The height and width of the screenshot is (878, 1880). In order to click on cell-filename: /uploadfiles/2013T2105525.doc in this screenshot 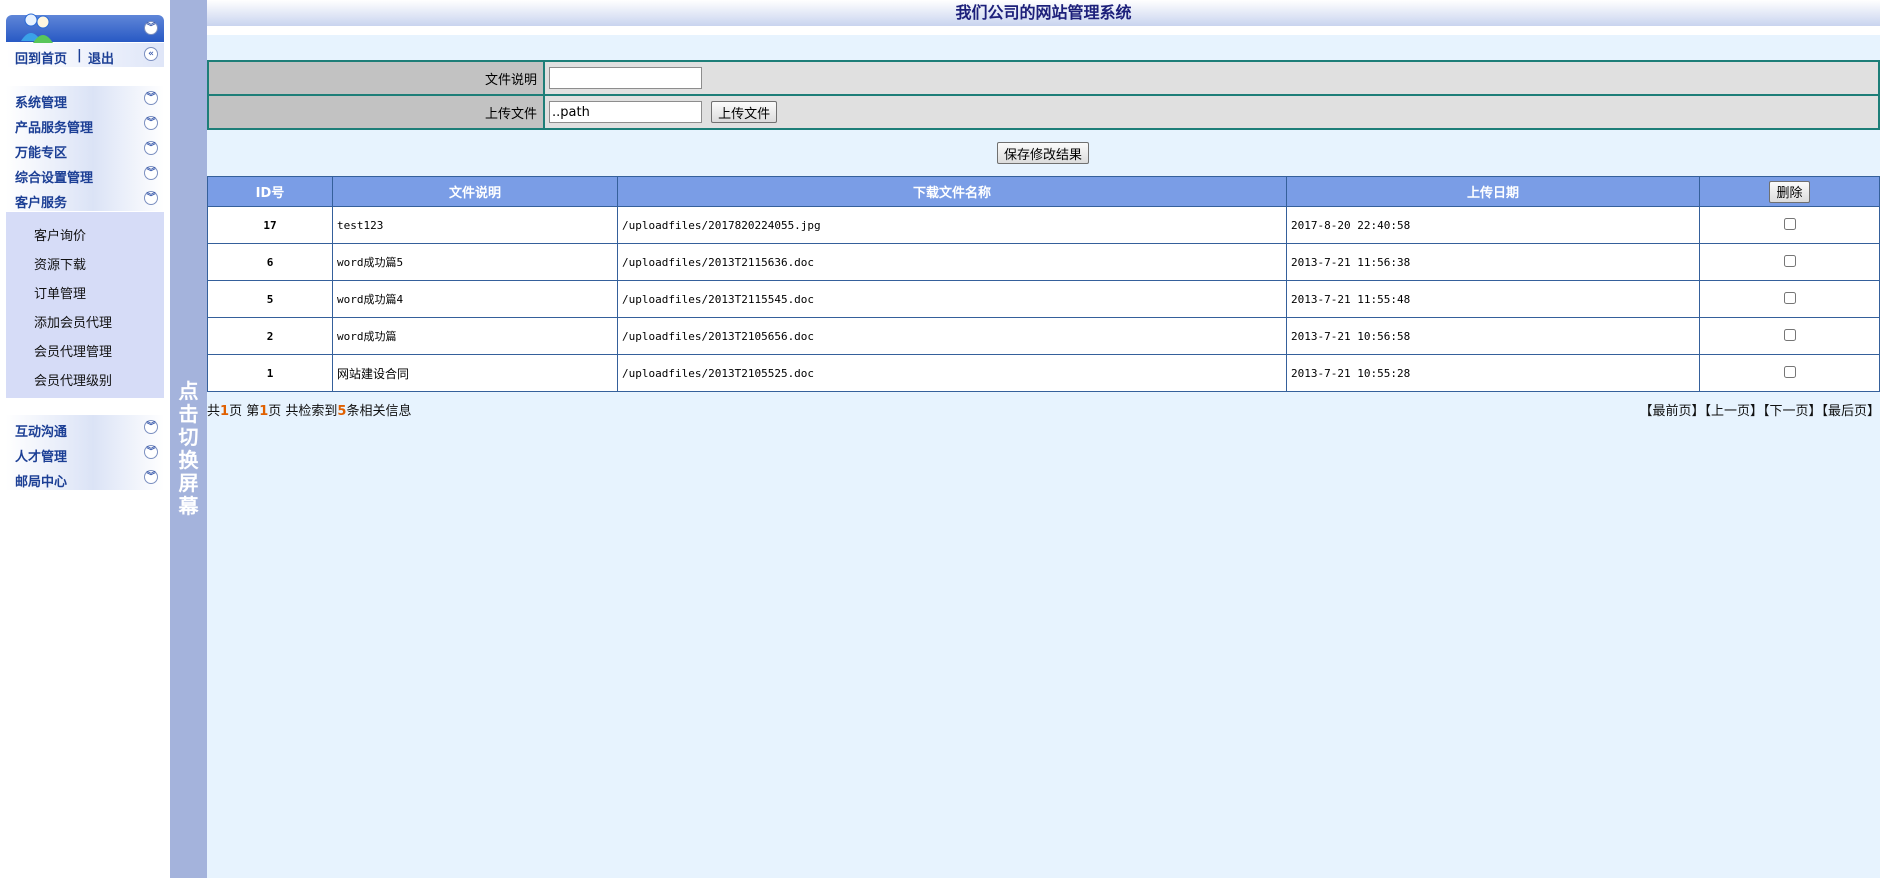, I will do `click(952, 373)`.